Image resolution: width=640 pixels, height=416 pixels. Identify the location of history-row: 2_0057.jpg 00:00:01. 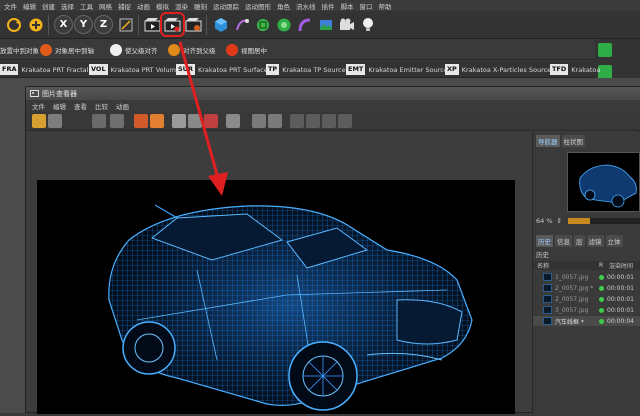
(586, 299).